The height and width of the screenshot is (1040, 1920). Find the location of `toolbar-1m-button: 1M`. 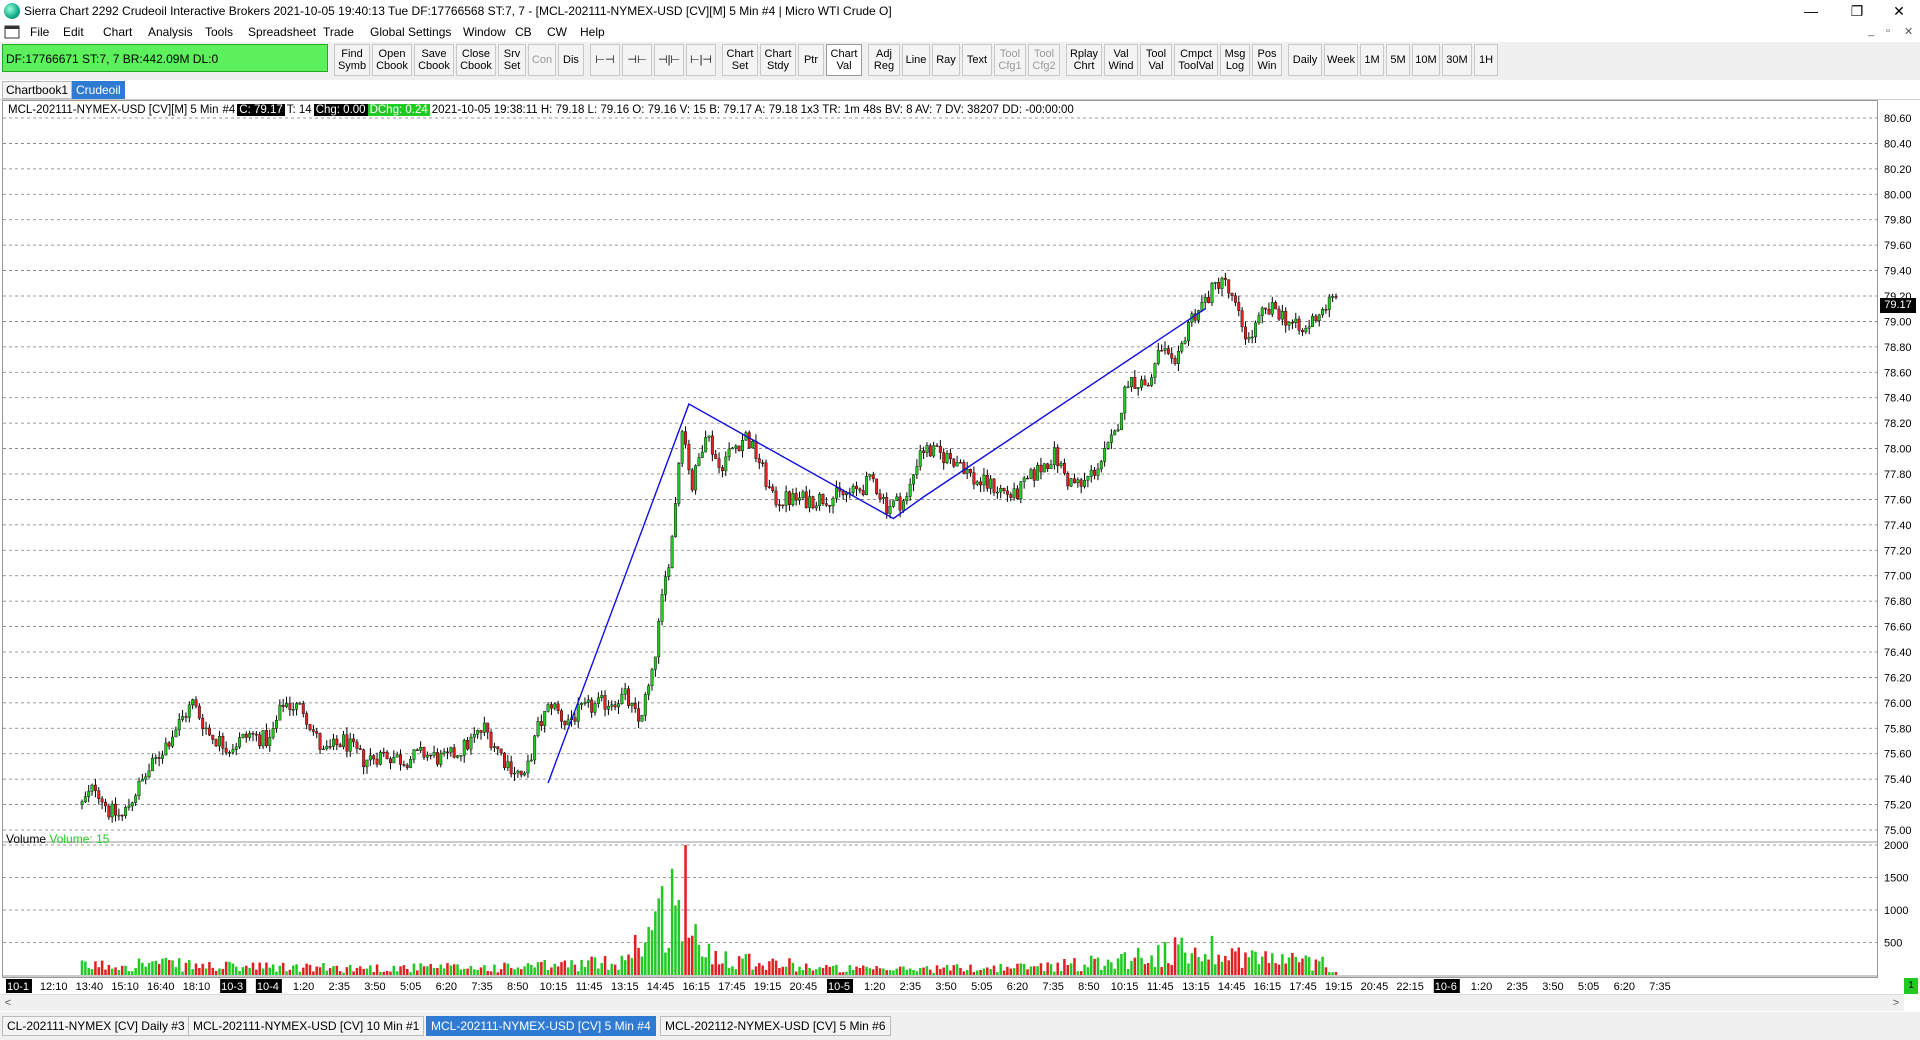

toolbar-1m-button: 1M is located at coordinates (1372, 60).